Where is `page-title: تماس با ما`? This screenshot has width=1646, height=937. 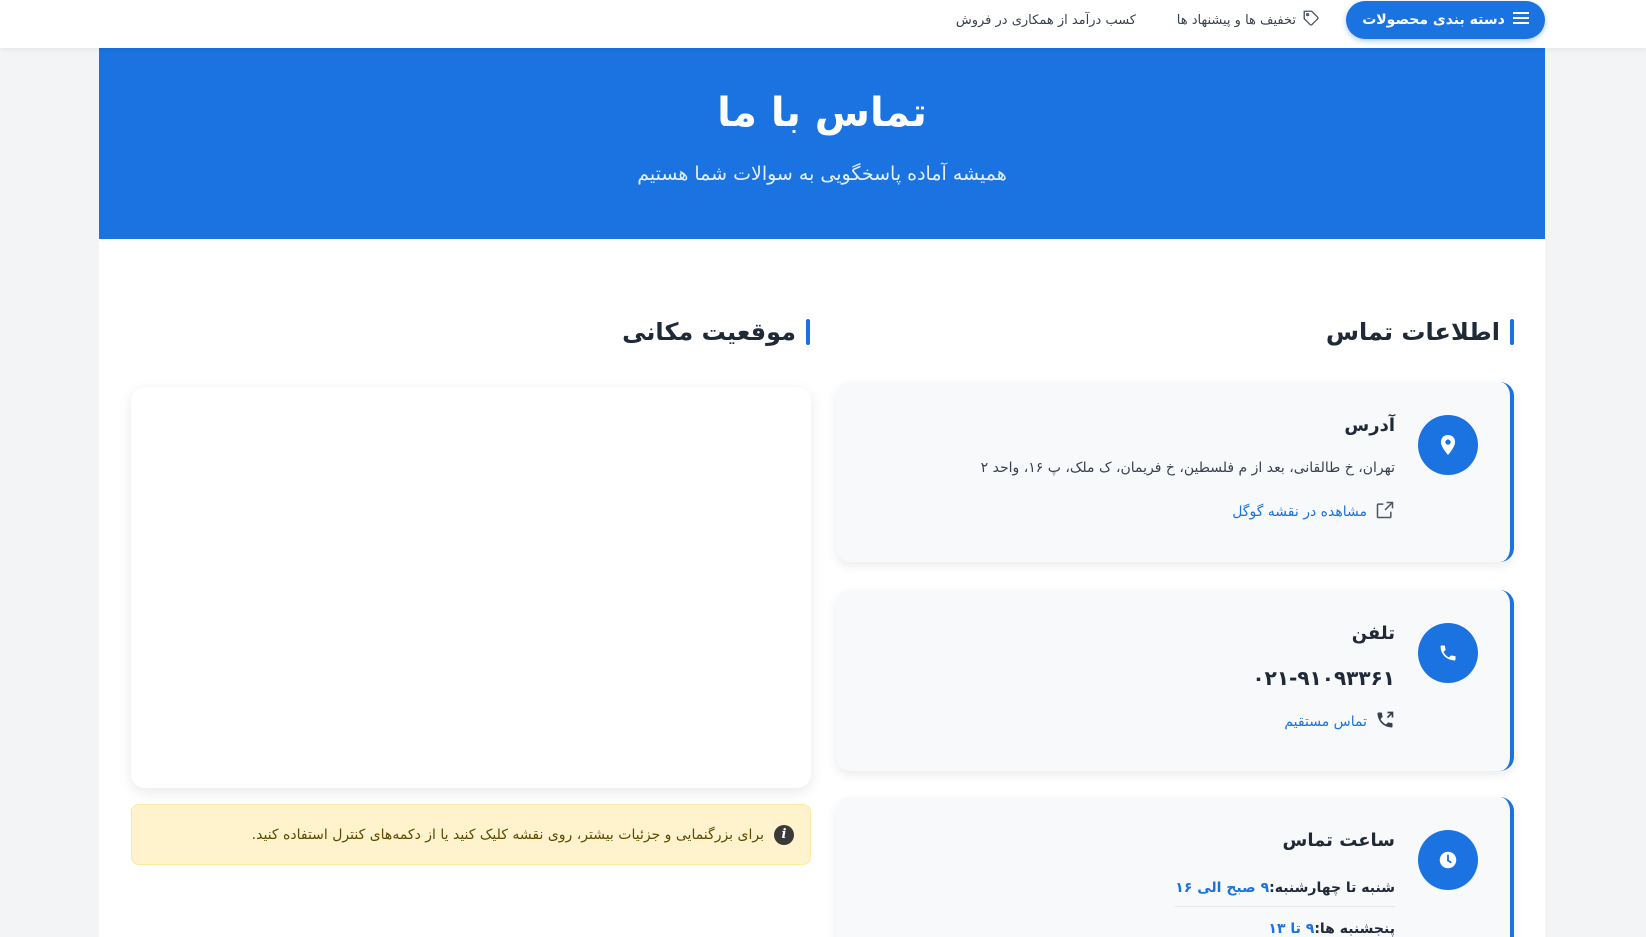
page-title: تماس با ما is located at coordinates (822, 113).